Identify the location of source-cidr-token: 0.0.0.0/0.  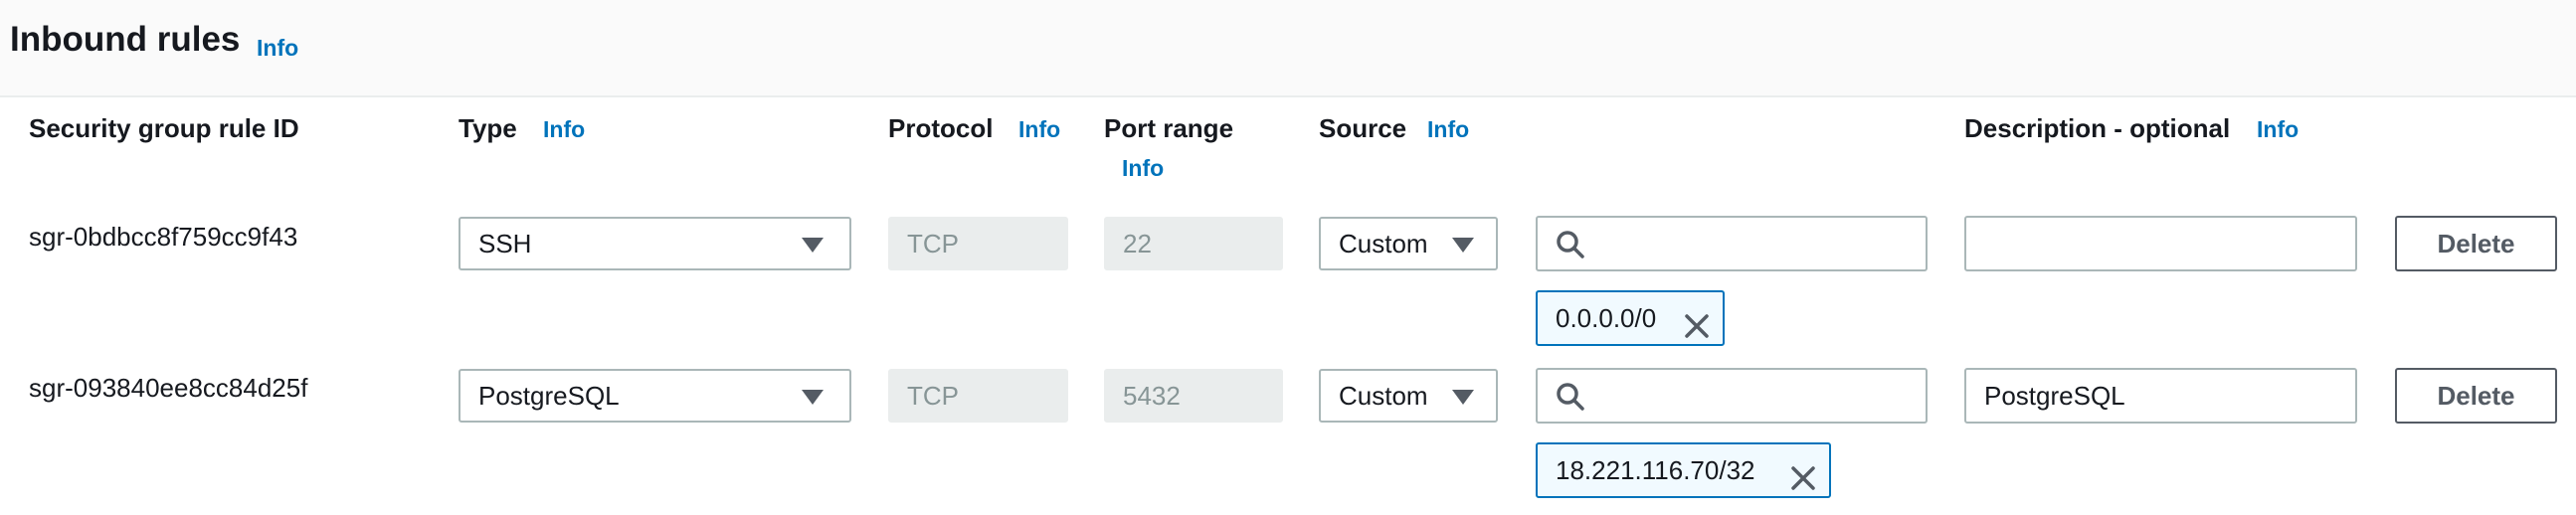
(1630, 318).